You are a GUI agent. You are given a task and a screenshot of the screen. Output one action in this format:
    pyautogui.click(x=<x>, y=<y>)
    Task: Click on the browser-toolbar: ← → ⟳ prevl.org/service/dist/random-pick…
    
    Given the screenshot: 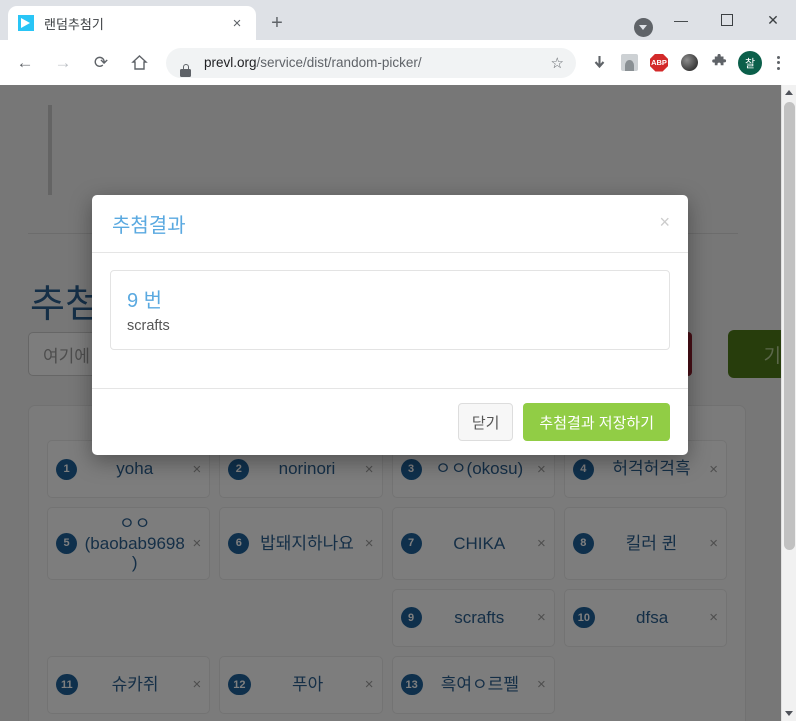 What is the action you would take?
    pyautogui.click(x=398, y=62)
    